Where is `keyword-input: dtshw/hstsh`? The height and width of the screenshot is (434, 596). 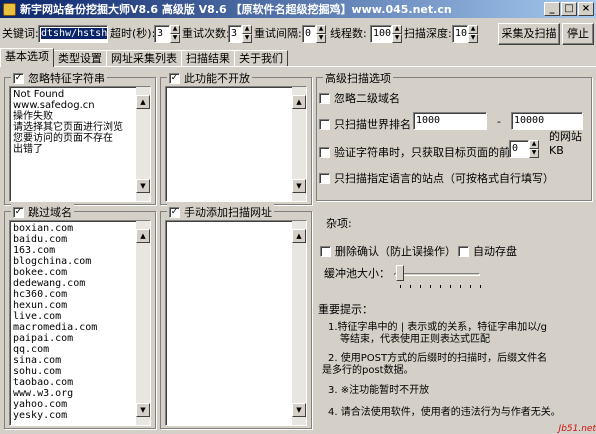
keyword-input: dtshw/hstsh is located at coordinates (73, 34).